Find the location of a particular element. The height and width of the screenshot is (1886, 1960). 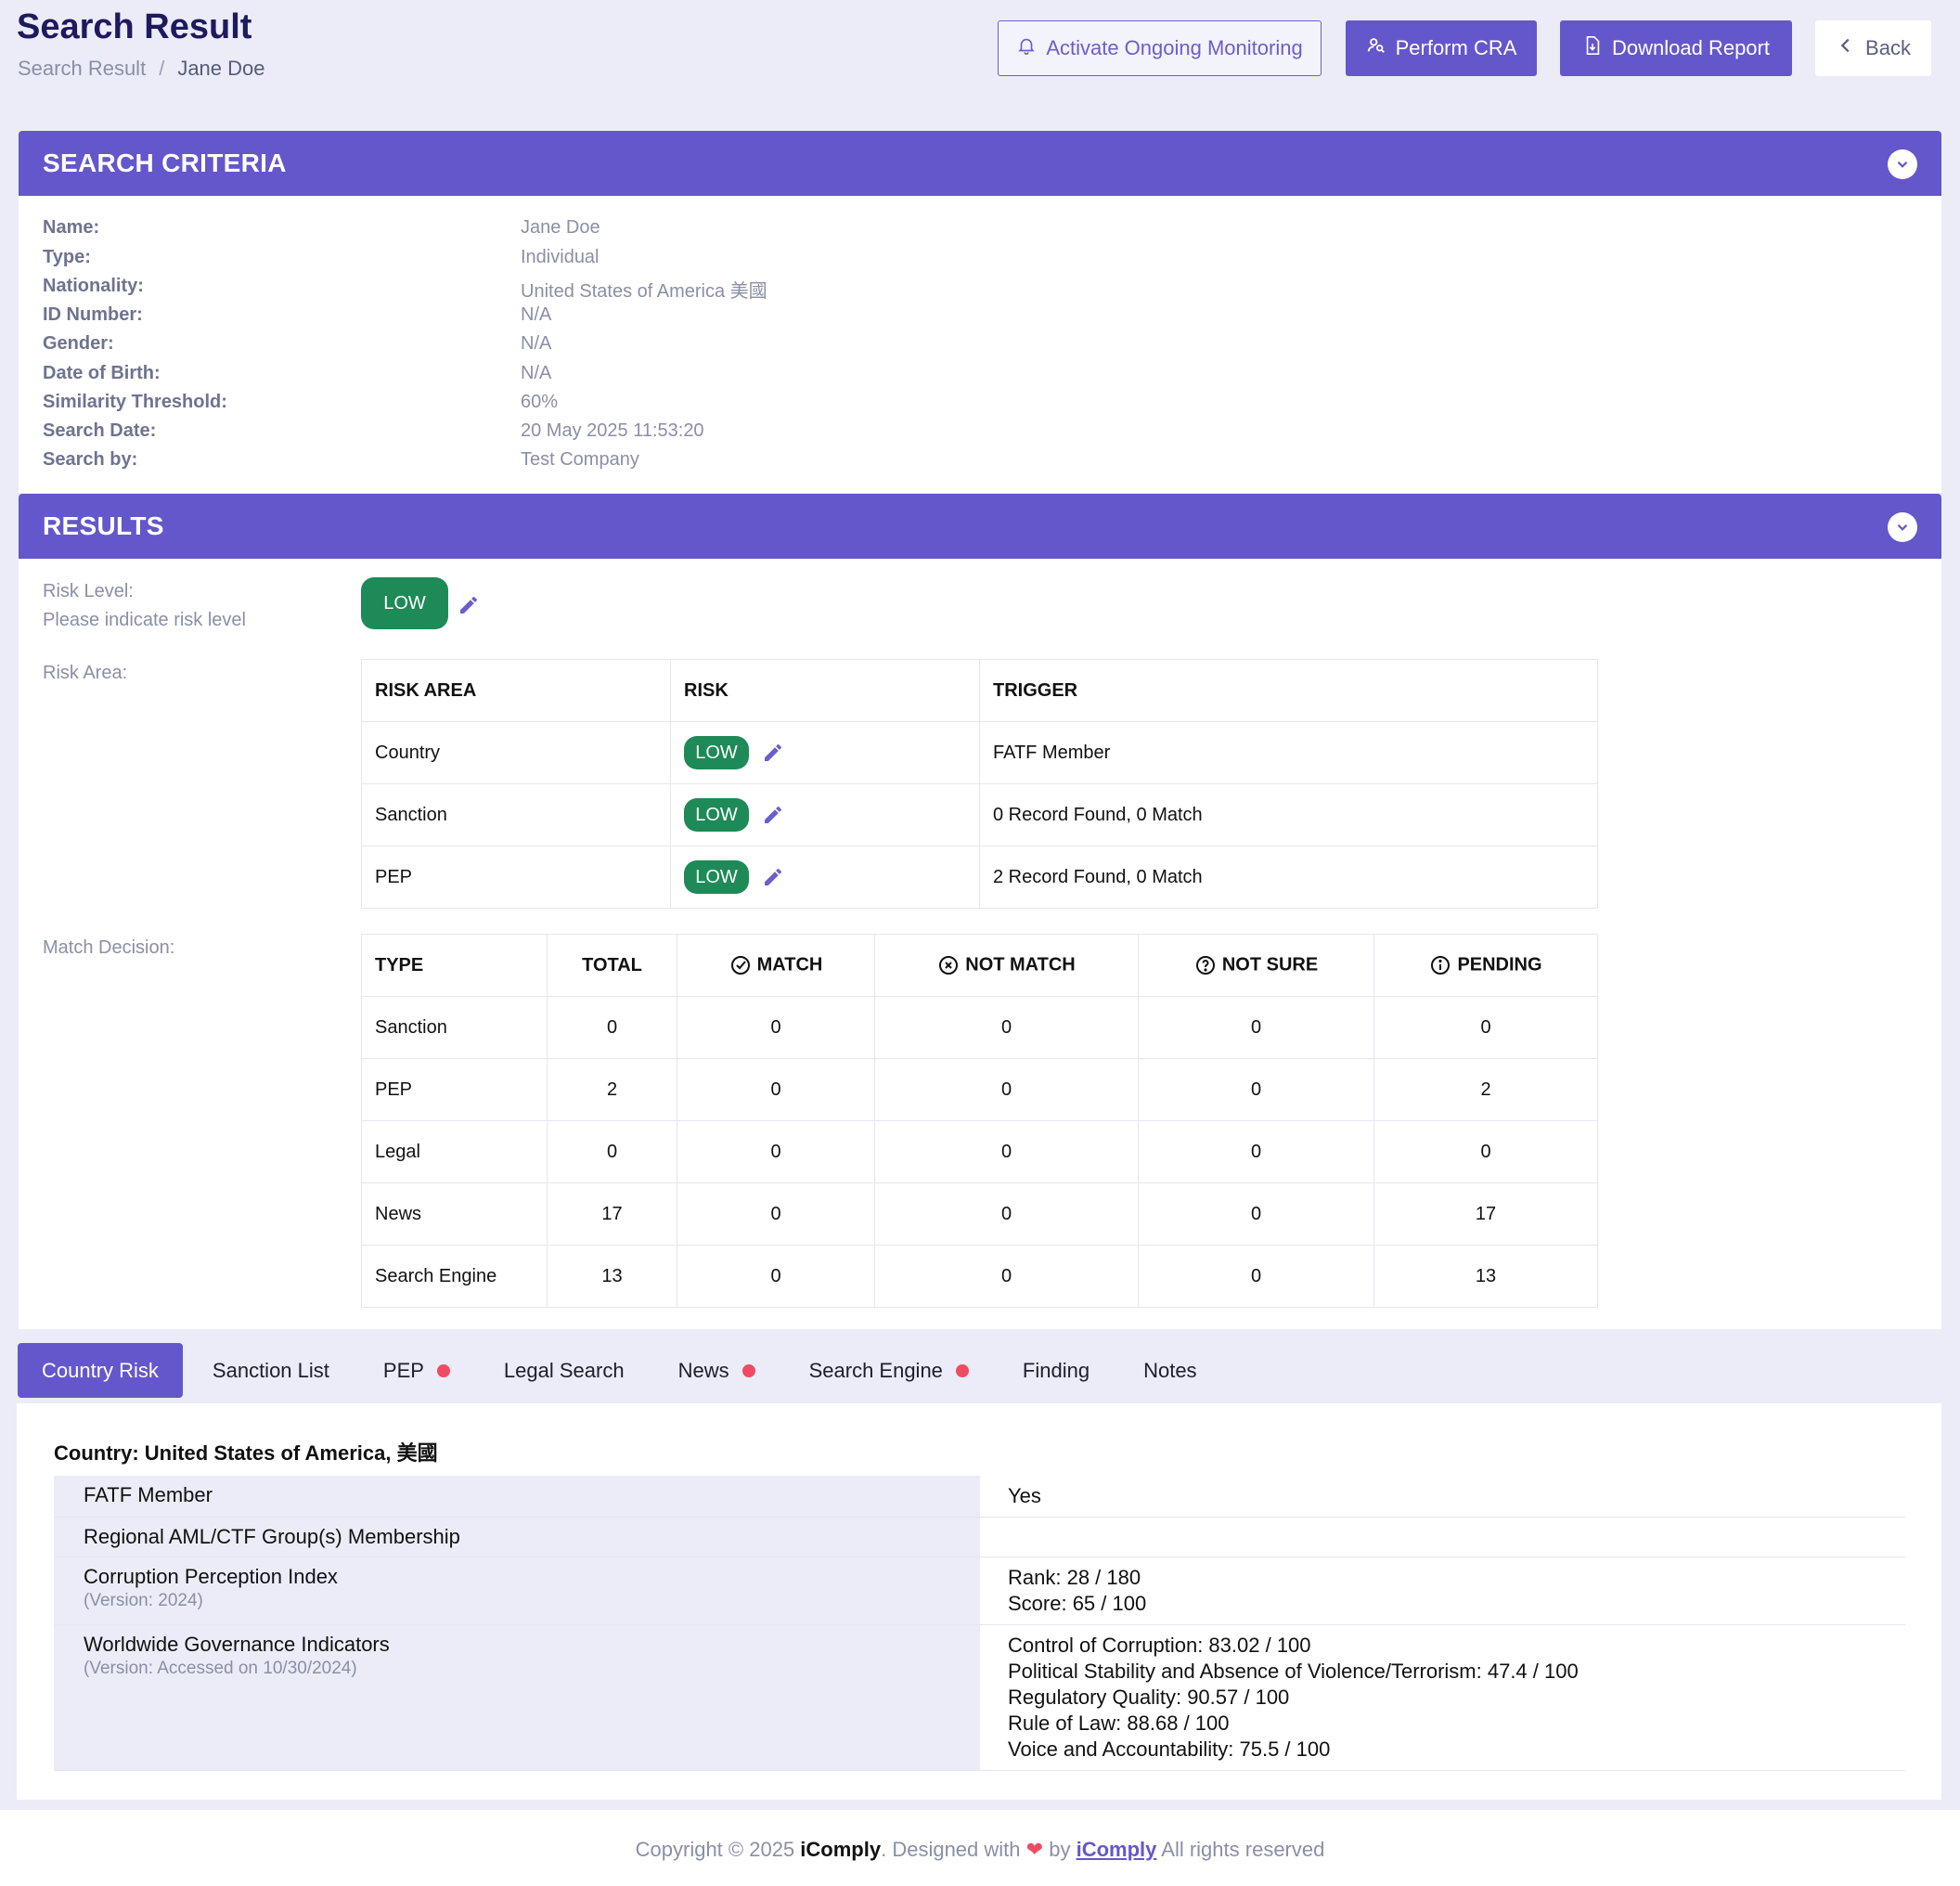

trigger-cell: FATF Member is located at coordinates (1288, 753).